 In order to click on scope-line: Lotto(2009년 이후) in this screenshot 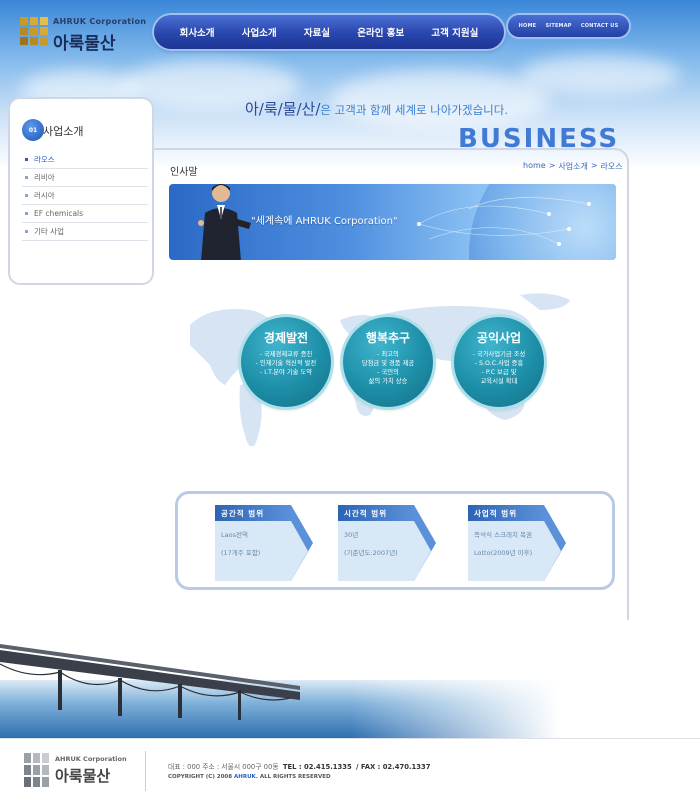, I will do `click(503, 553)`.